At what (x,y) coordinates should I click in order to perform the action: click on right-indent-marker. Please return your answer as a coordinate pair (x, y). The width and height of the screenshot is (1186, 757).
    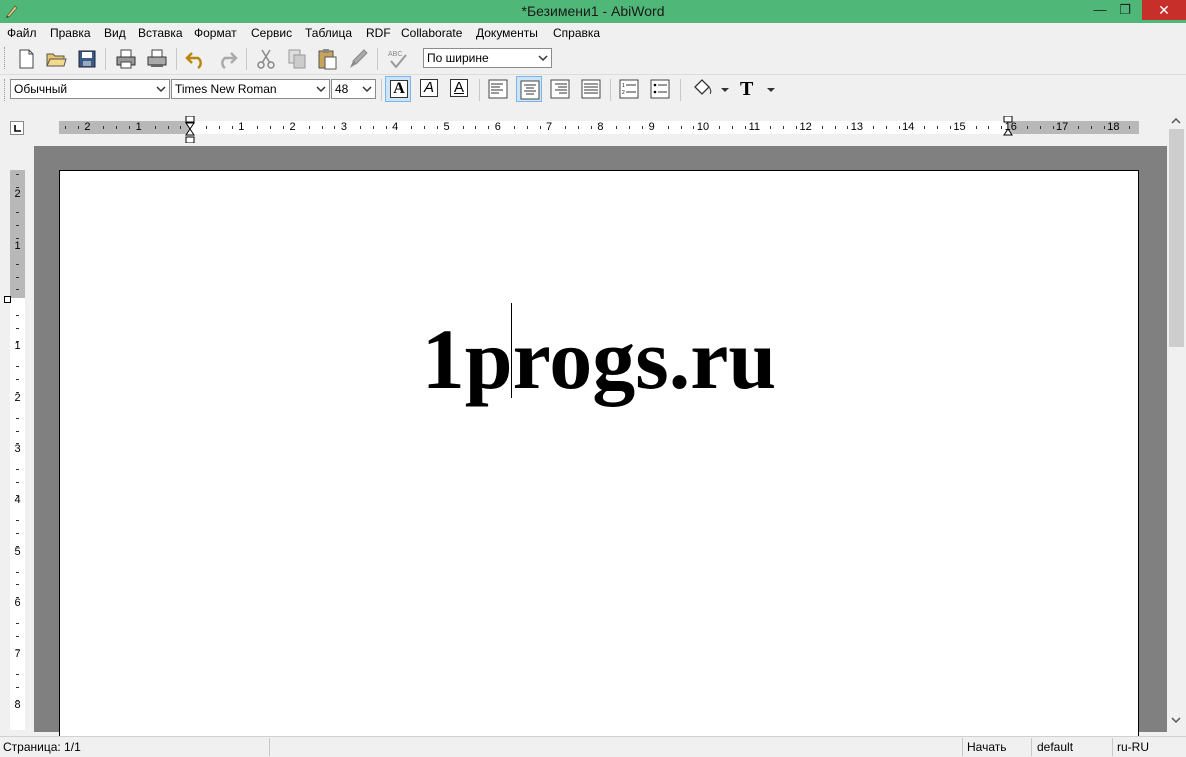
    Looking at the image, I should click on (1008, 126).